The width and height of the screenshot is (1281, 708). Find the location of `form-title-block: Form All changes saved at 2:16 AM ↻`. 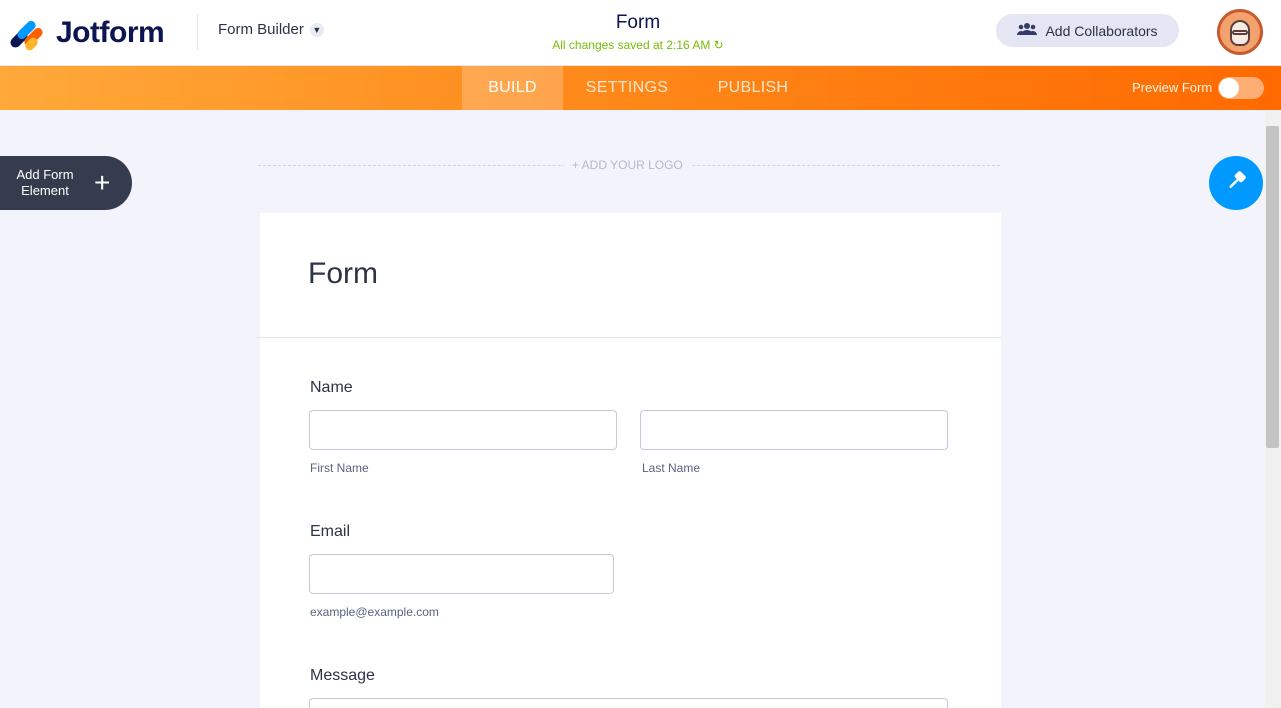

form-title-block: Form All changes saved at 2:16 AM ↻ is located at coordinates (638, 32).